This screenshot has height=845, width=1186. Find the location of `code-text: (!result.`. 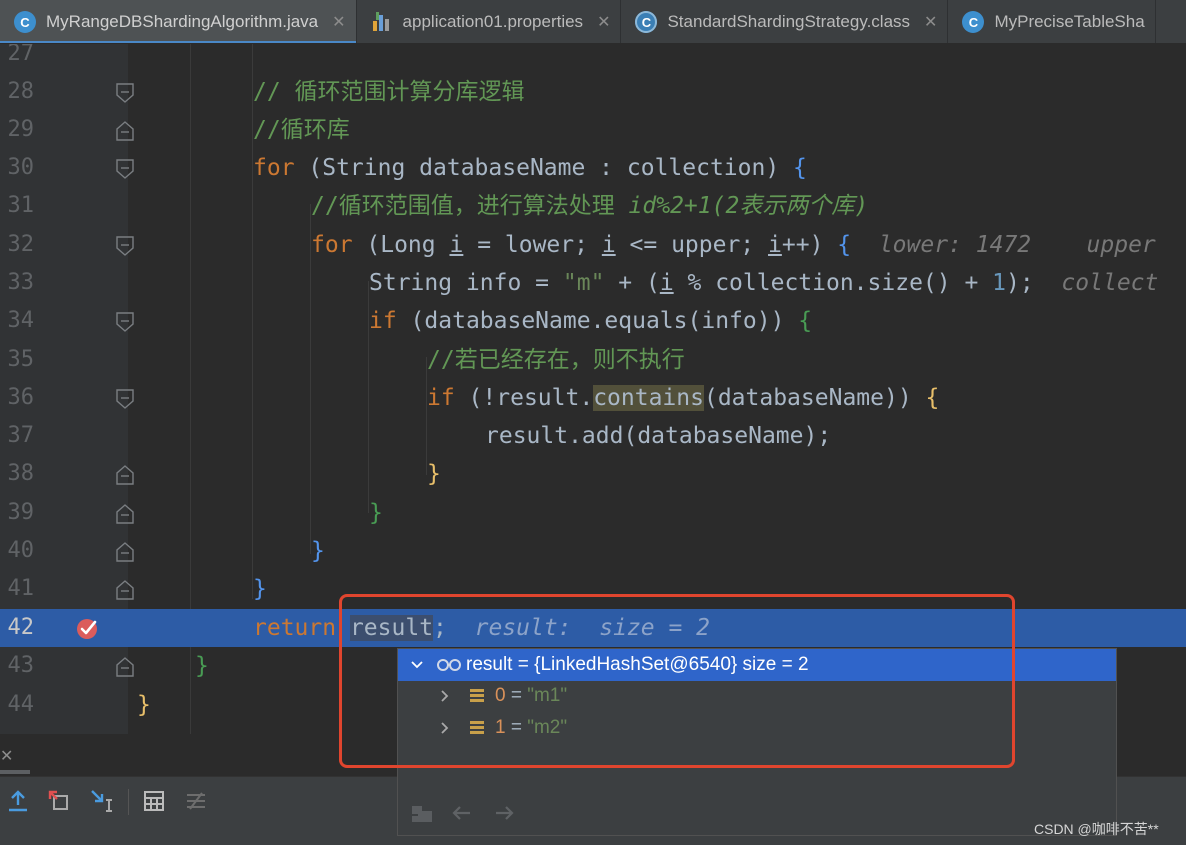

code-text: (!result. is located at coordinates (524, 398).